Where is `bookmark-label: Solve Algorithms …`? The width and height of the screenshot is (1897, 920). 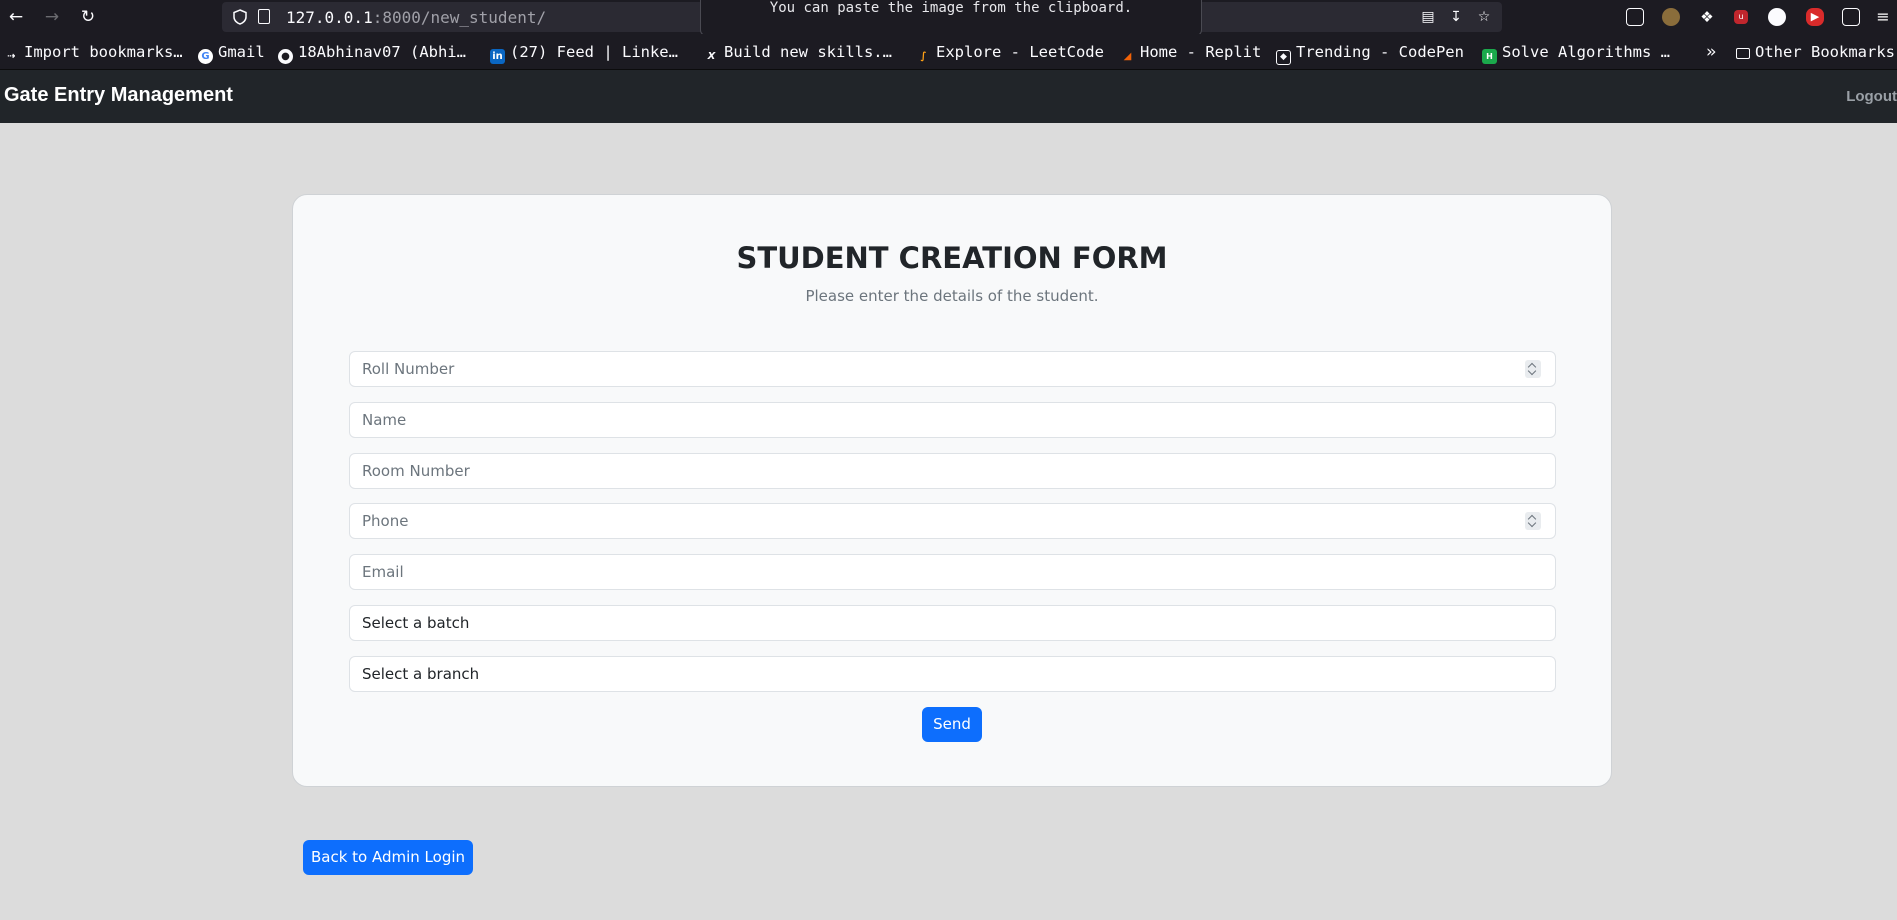
bookmark-label: Solve Algorithms … is located at coordinates (1586, 52).